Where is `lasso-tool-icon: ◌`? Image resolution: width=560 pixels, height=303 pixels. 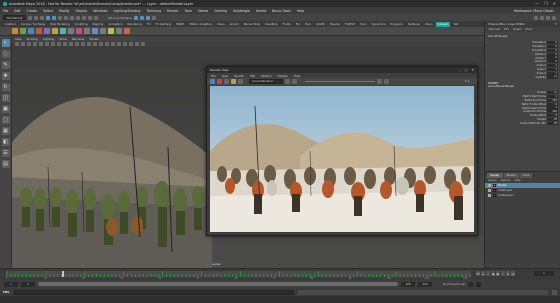 lasso-tool-icon: ◌ is located at coordinates (5, 54).